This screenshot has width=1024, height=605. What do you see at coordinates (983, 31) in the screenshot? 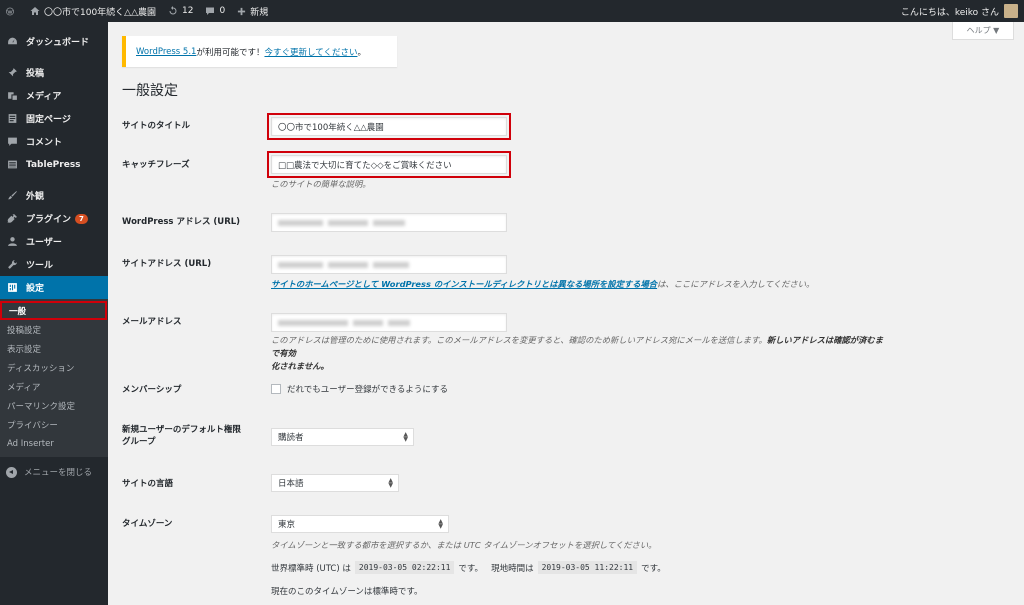
I see `help-tab-button: ヘルプ ▼` at bounding box center [983, 31].